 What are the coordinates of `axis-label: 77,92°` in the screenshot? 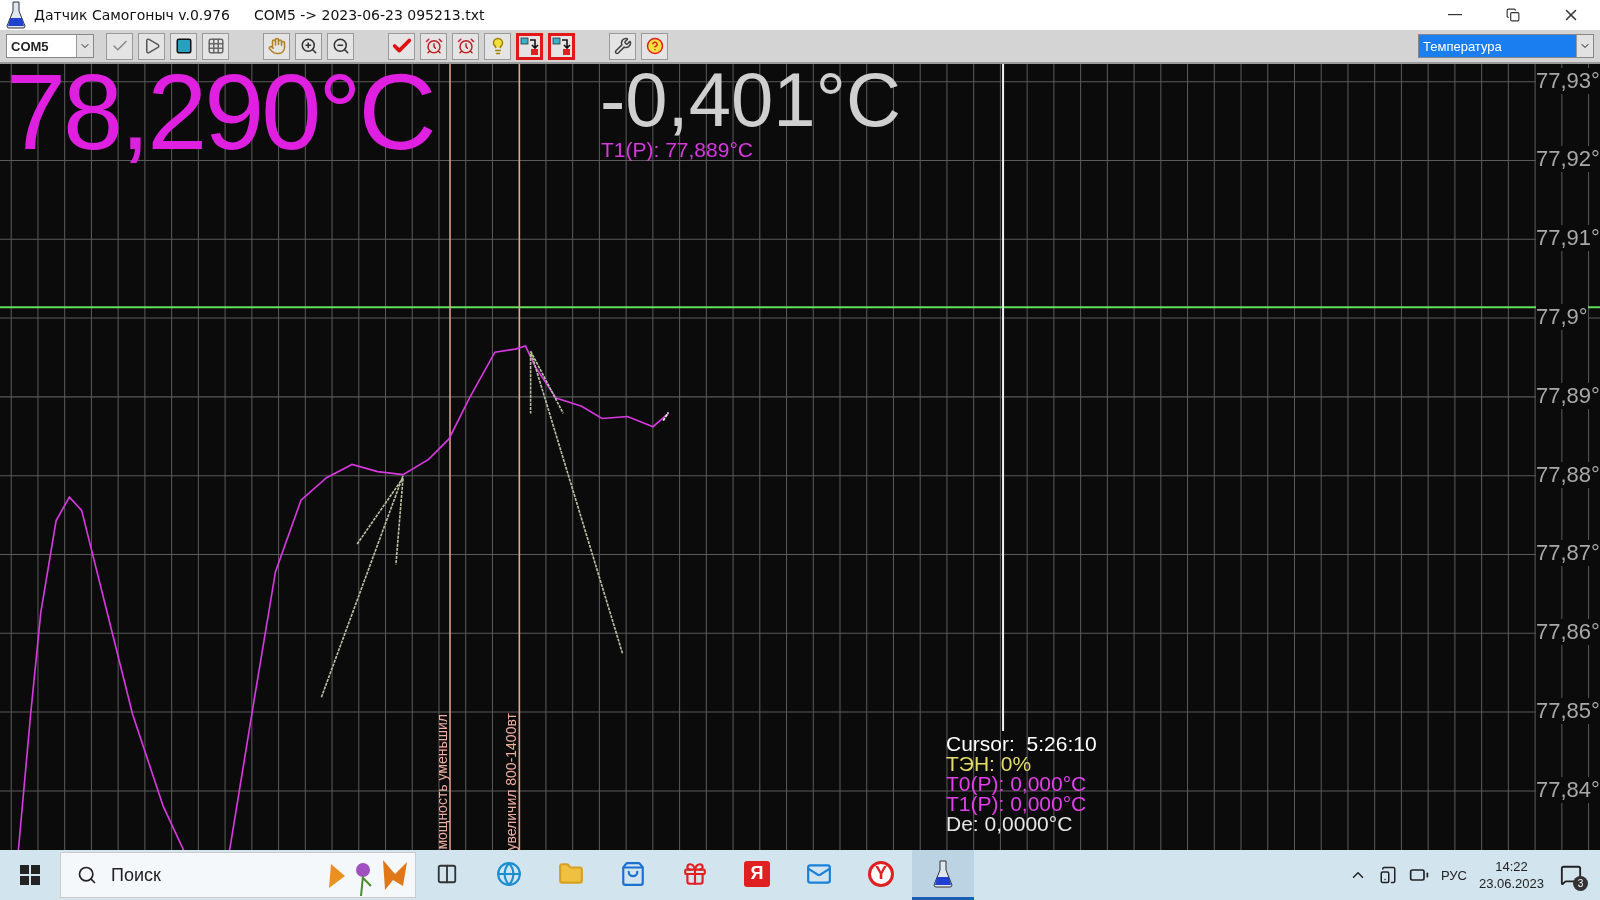 It's located at (1568, 159).